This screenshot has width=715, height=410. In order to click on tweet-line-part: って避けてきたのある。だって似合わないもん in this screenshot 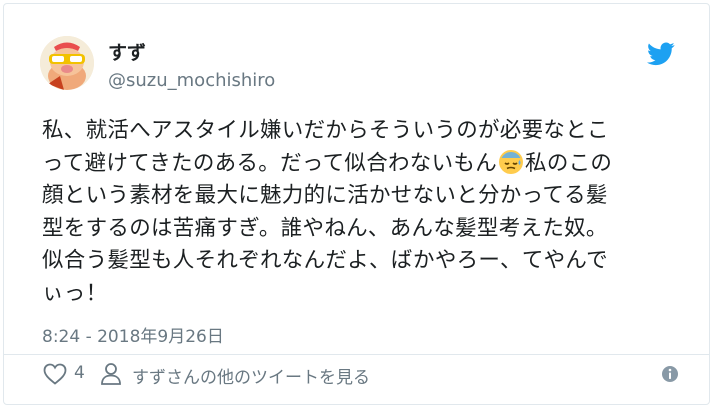, I will do `click(270, 163)`.